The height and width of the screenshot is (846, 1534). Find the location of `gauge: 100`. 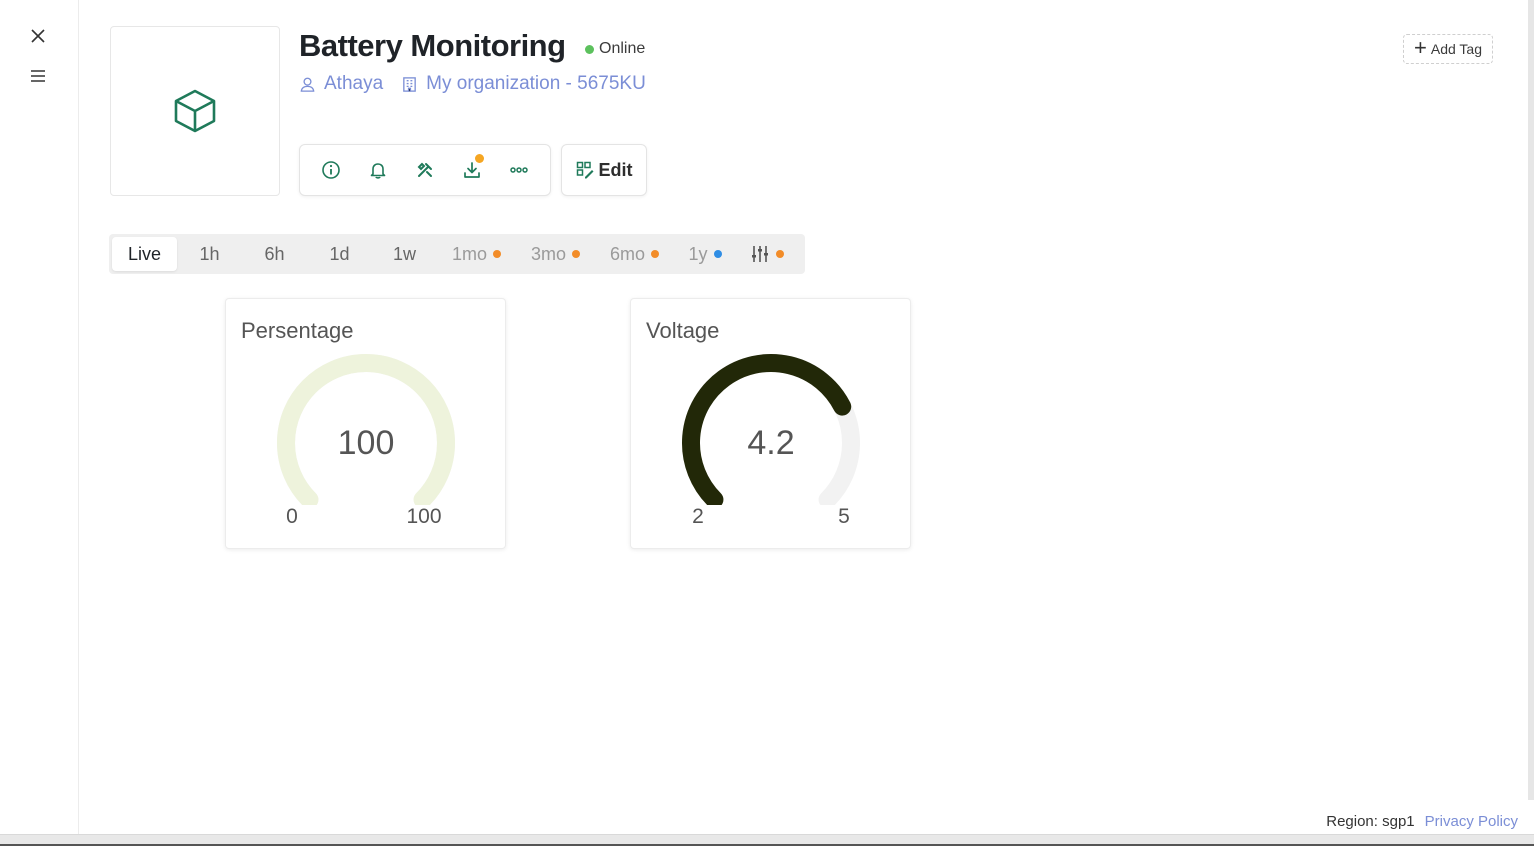

gauge: 100 is located at coordinates (366, 429).